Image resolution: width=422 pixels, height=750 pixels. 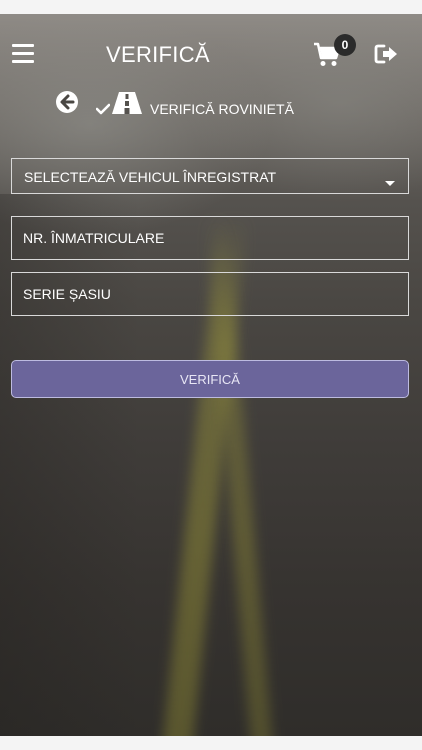 What do you see at coordinates (210, 379) in the screenshot?
I see `verify-button: VERIFICĂ` at bounding box center [210, 379].